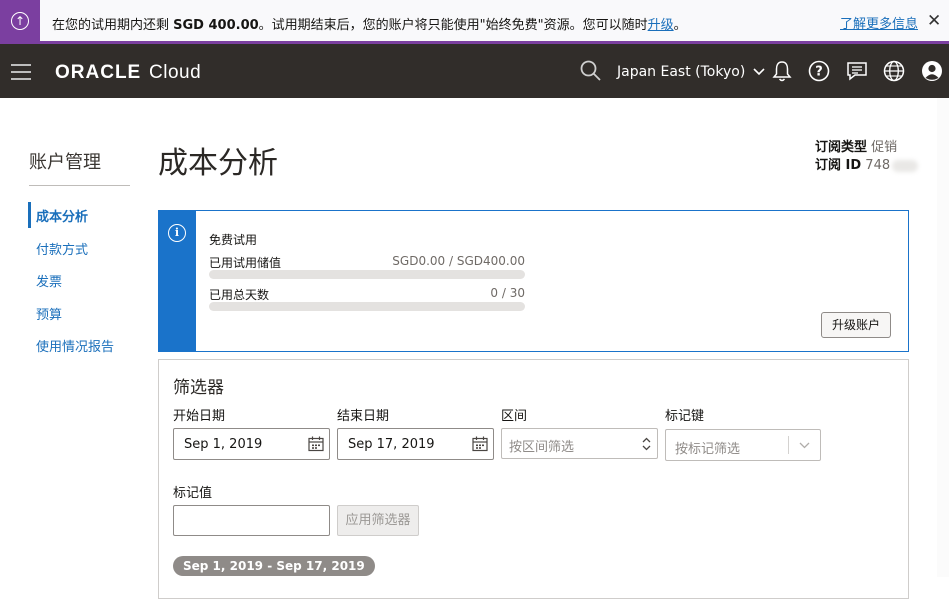 The width and height of the screenshot is (949, 599). Describe the element at coordinates (223, 444) in the screenshot. I see `start-date-value: Sep 1, 2019` at that location.